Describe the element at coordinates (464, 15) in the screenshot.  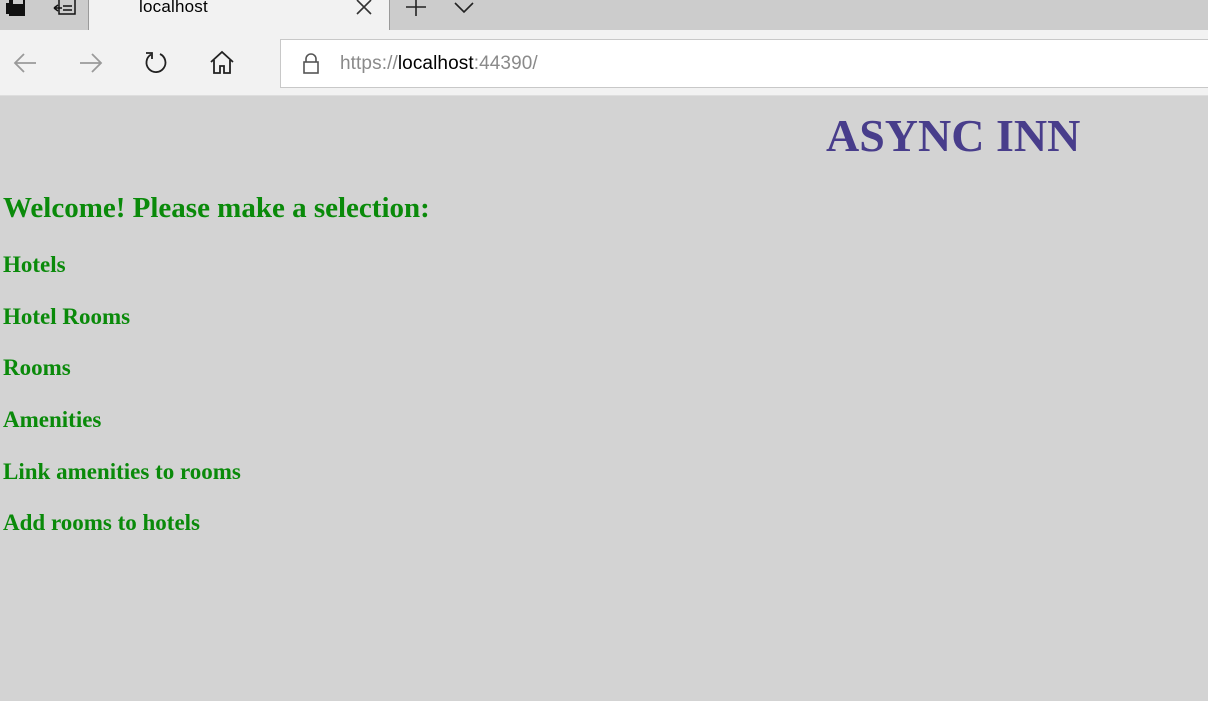
I see `chevron-down-icon` at that location.